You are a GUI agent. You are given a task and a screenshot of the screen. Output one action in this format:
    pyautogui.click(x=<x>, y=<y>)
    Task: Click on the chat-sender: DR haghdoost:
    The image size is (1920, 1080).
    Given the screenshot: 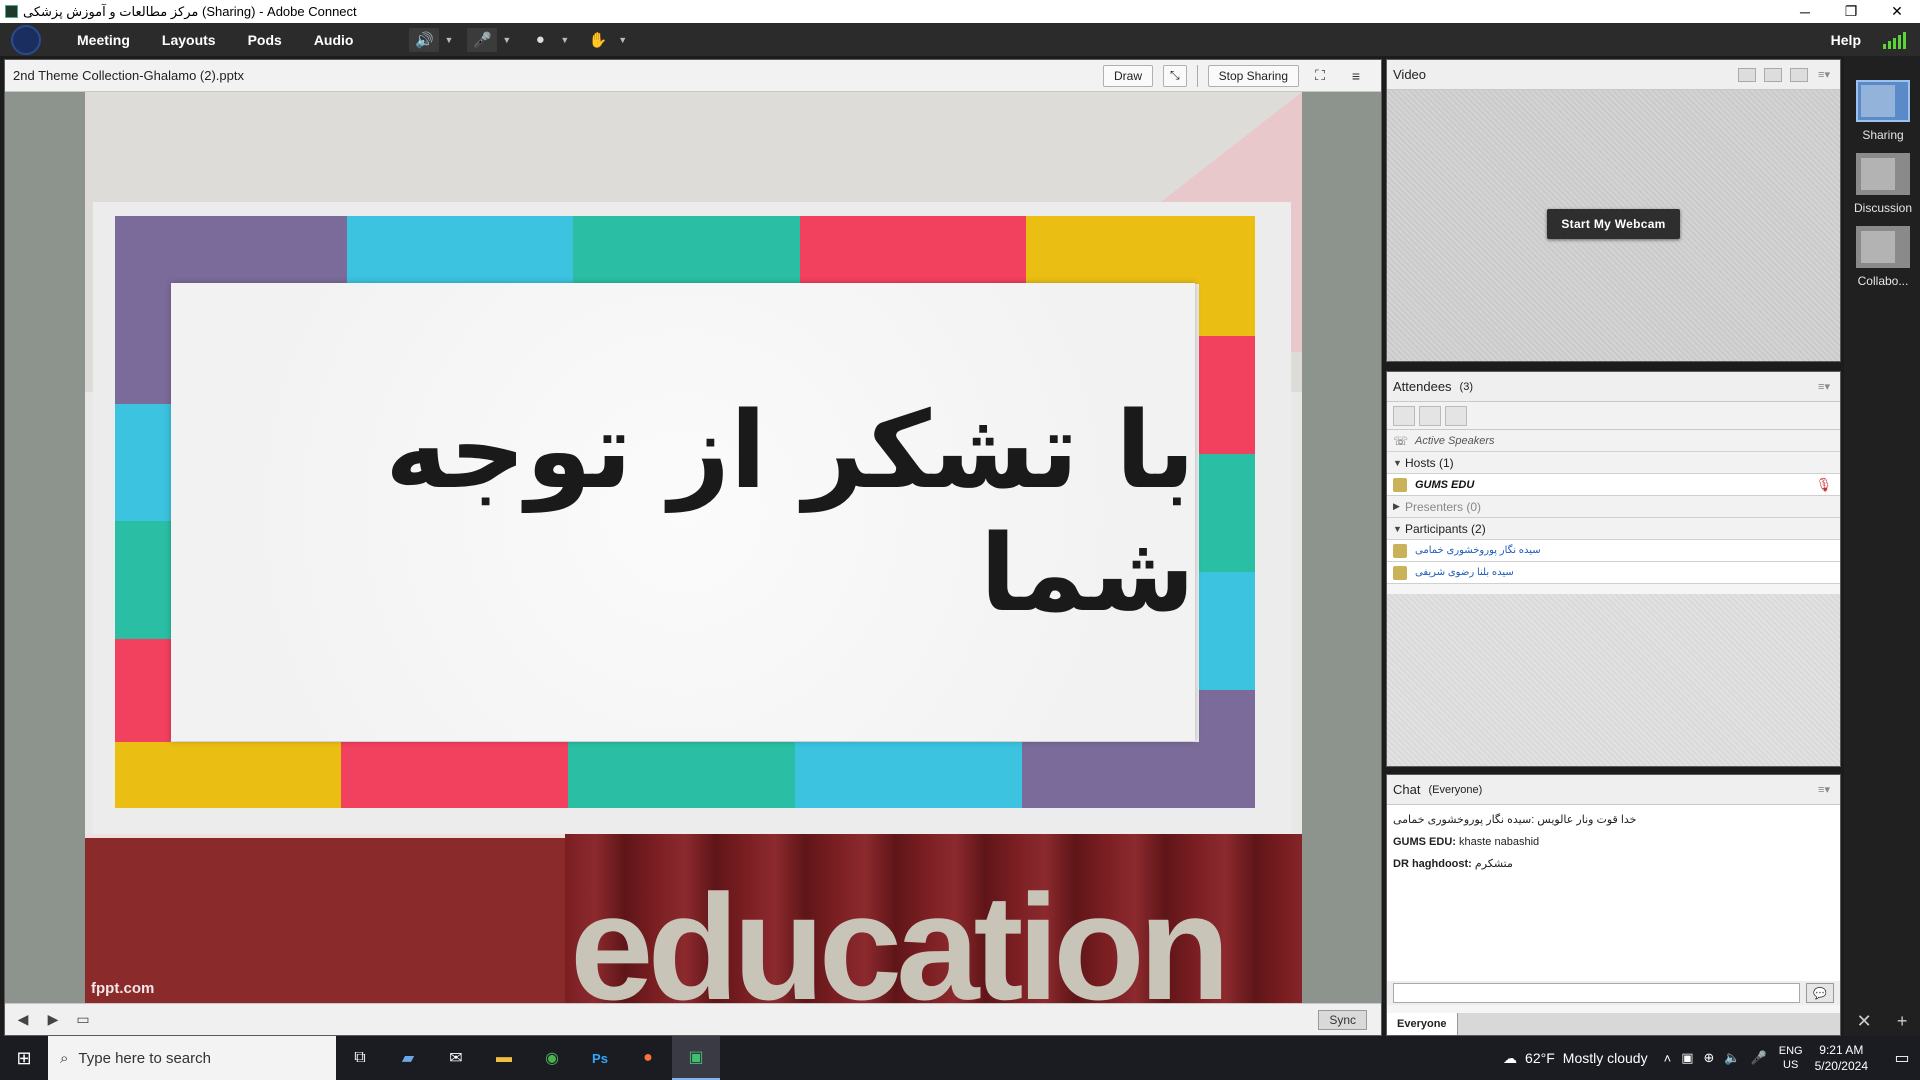 What is the action you would take?
    pyautogui.click(x=1432, y=864)
    